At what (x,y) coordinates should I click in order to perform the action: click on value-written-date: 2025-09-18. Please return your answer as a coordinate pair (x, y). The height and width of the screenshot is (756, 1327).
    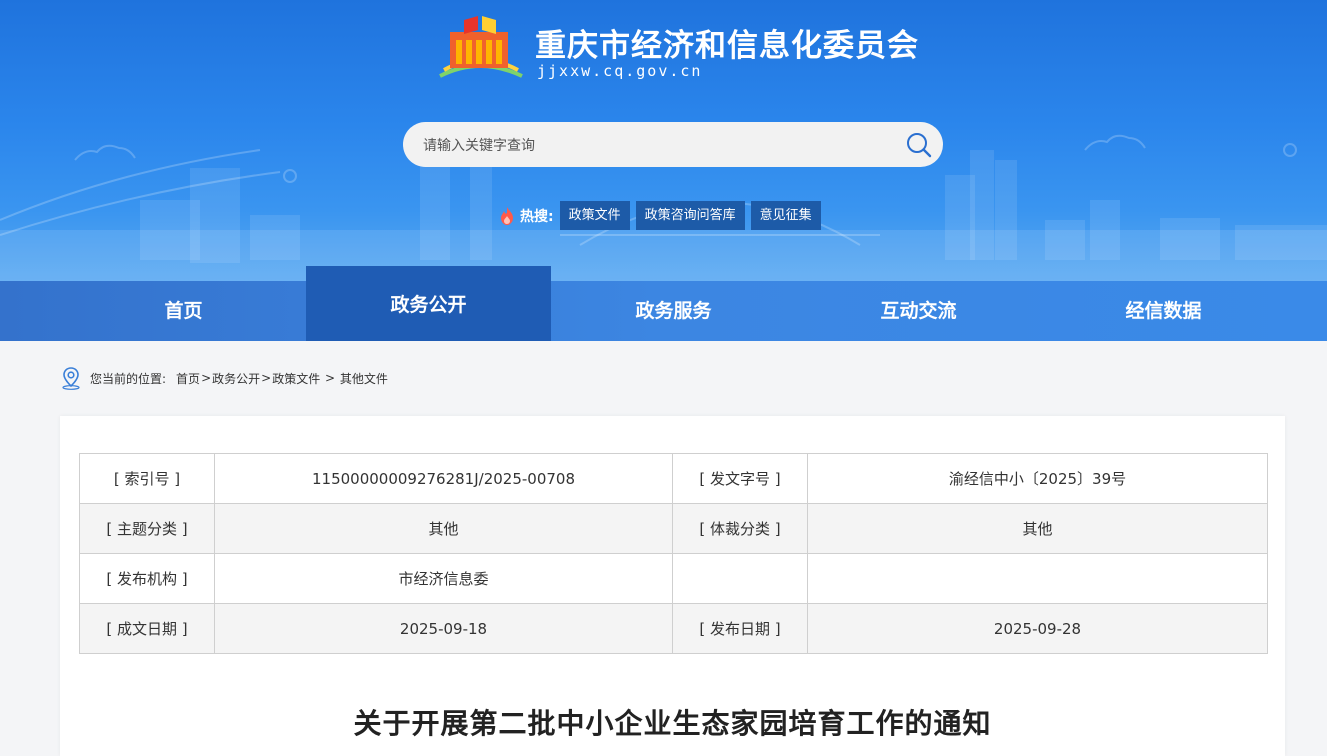
    Looking at the image, I should click on (443, 628).